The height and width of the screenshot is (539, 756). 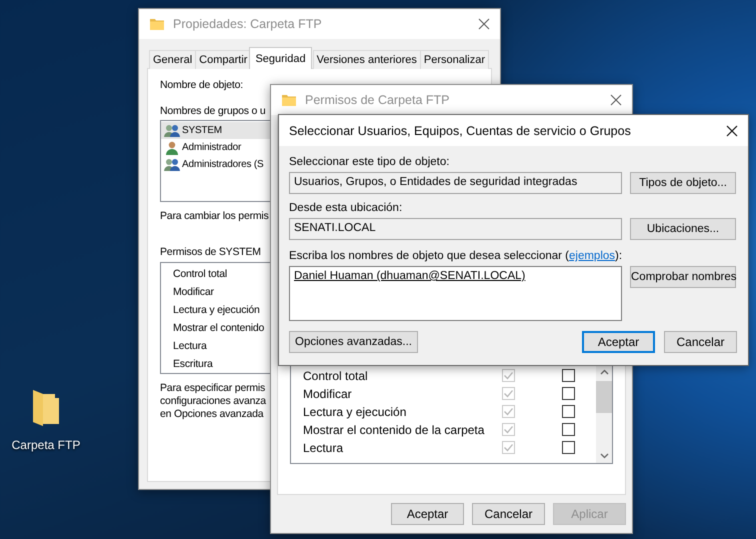 I want to click on permission-name: Mostrar el contenido de la carpeta, so click(x=393, y=430).